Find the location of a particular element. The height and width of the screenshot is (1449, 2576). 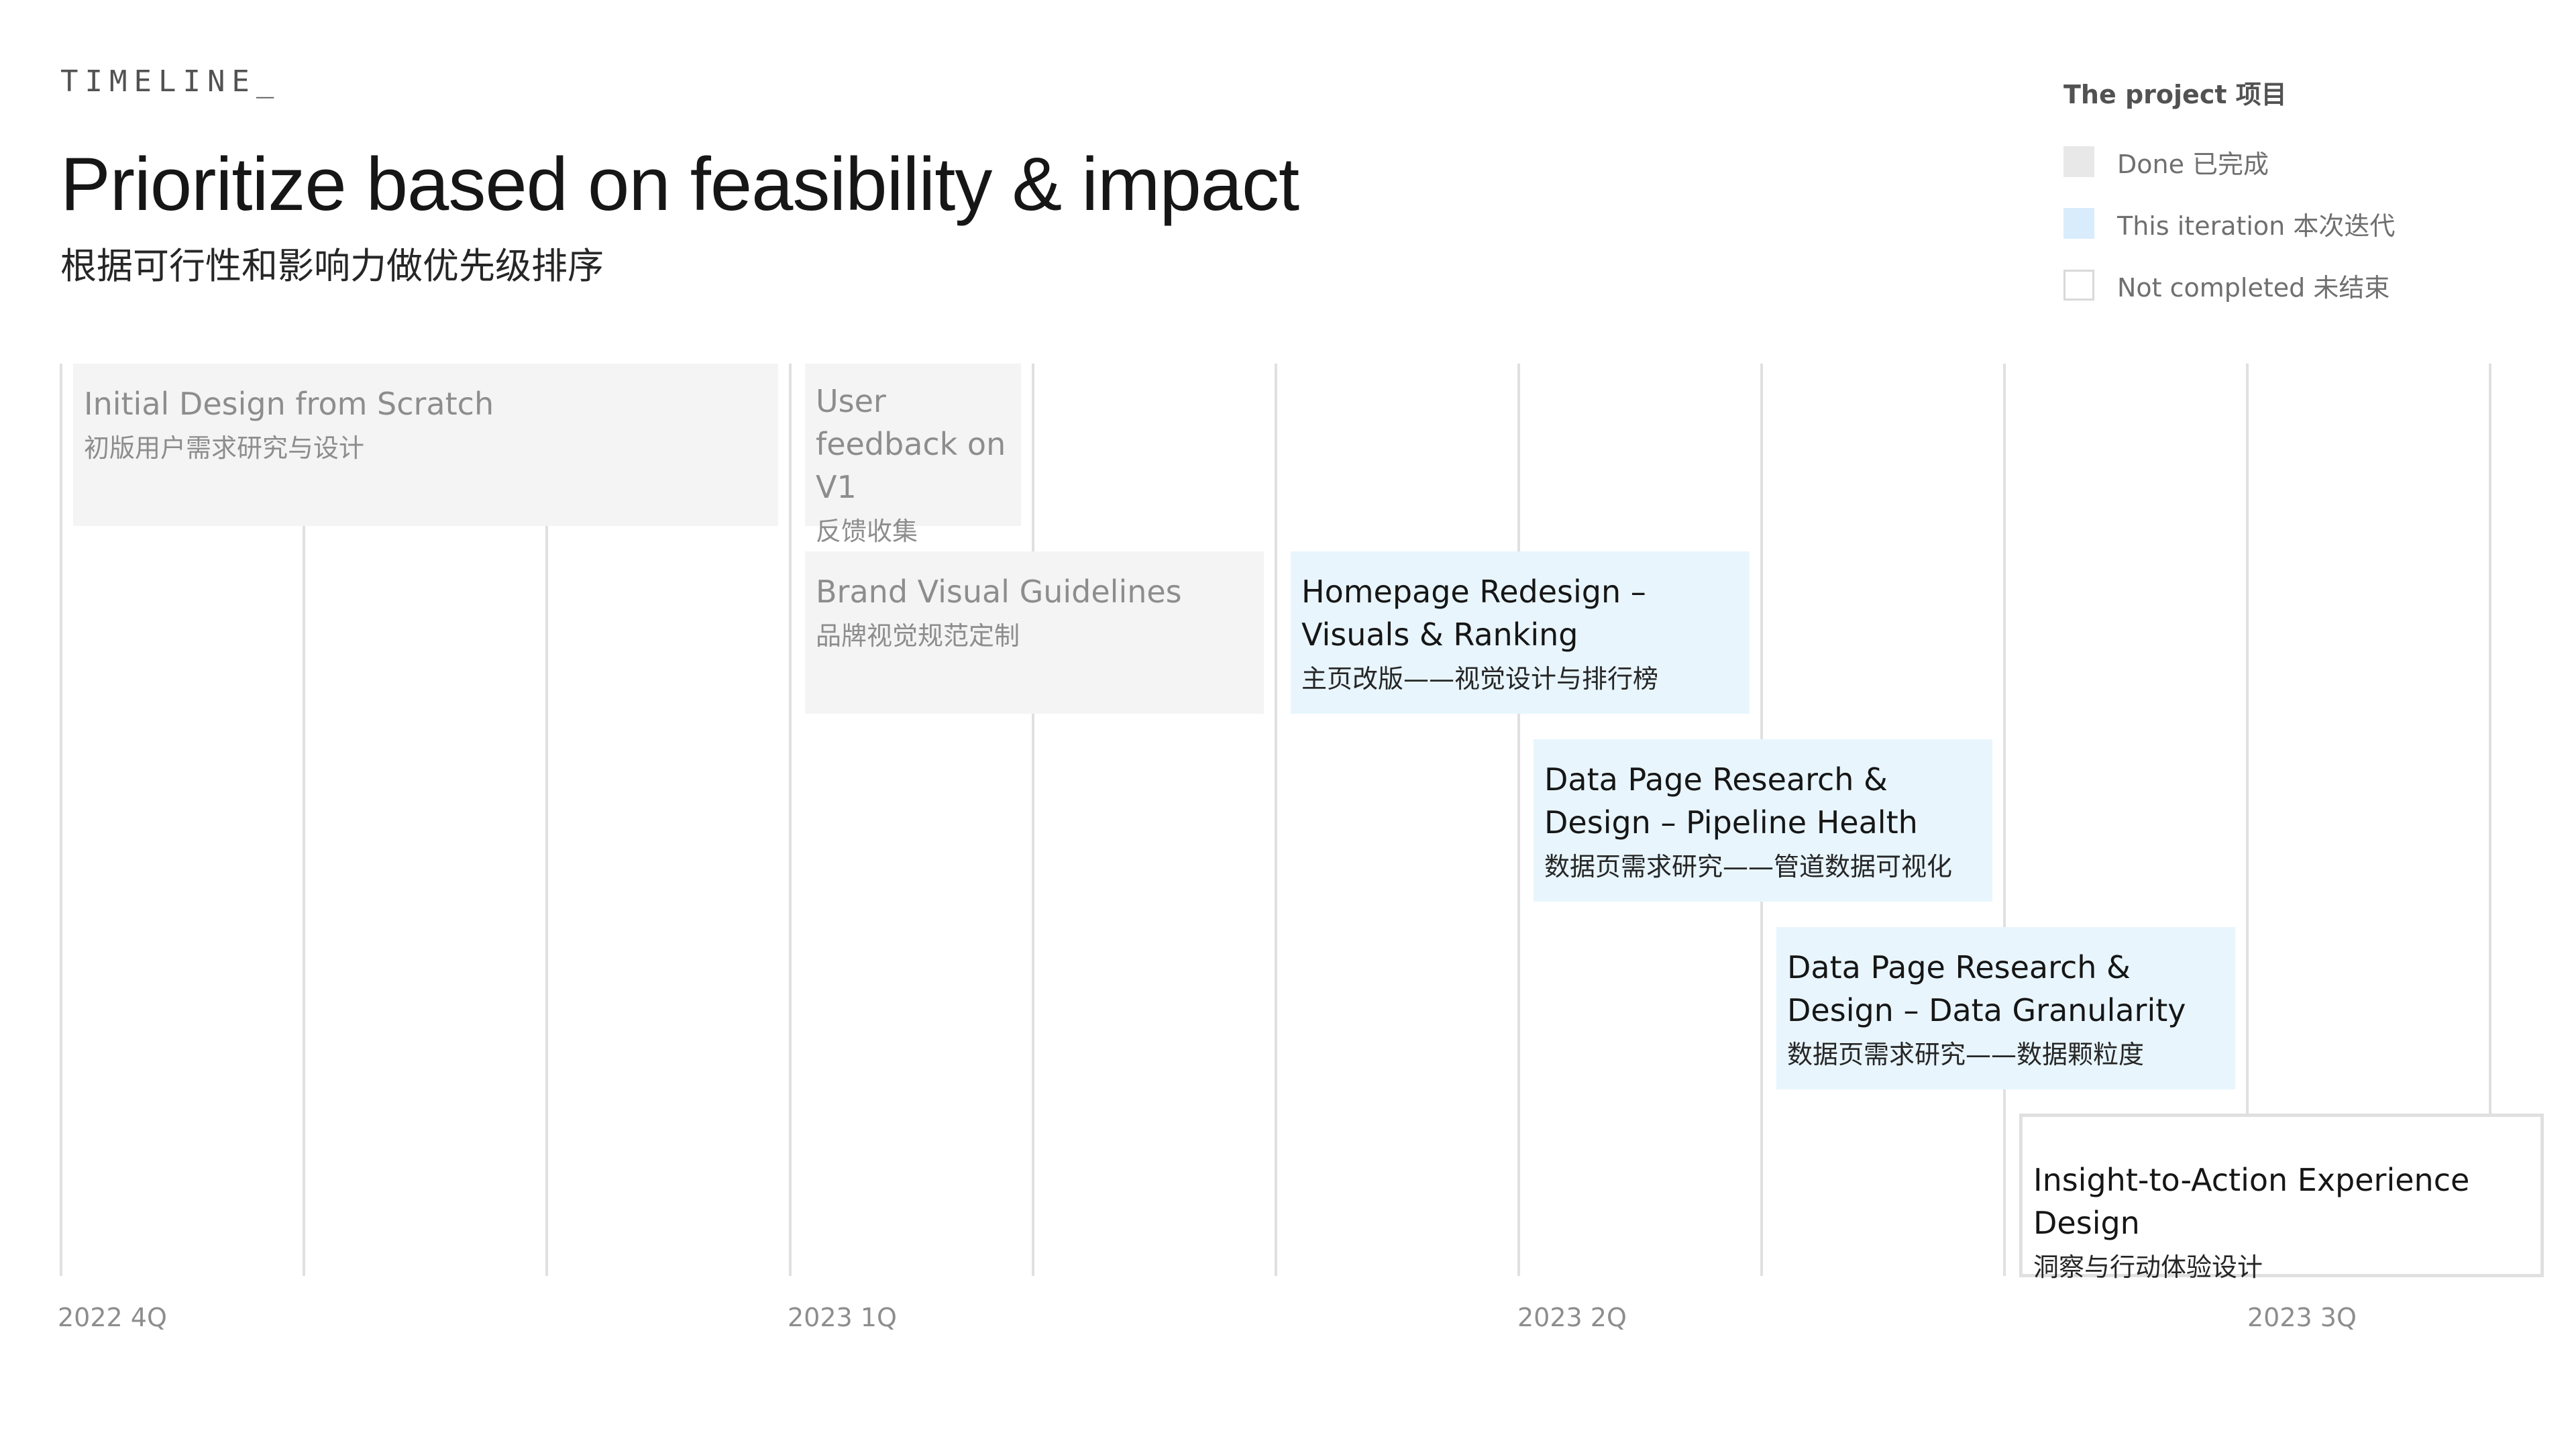

task-bar: User feedback on V1 反馈收集 is located at coordinates (913, 455).